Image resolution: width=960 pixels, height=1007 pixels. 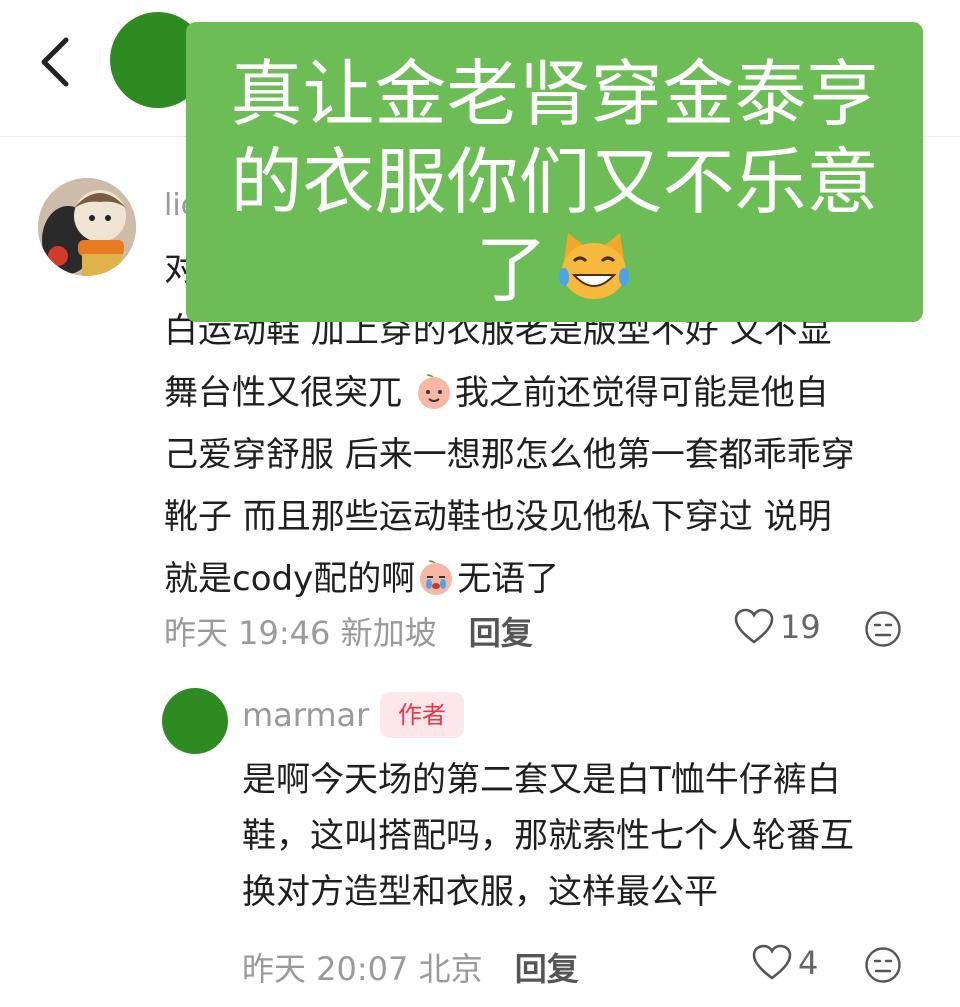 What do you see at coordinates (410, 967) in the screenshot?
I see `reply-meta: 昨天 20:07 北京 回复` at bounding box center [410, 967].